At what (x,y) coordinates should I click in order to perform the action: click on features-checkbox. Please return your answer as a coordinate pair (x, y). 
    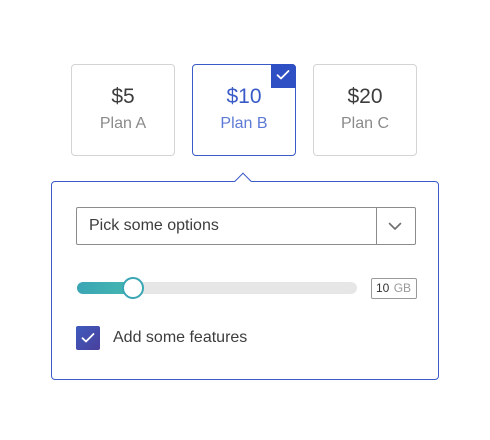
    Looking at the image, I should click on (88, 338).